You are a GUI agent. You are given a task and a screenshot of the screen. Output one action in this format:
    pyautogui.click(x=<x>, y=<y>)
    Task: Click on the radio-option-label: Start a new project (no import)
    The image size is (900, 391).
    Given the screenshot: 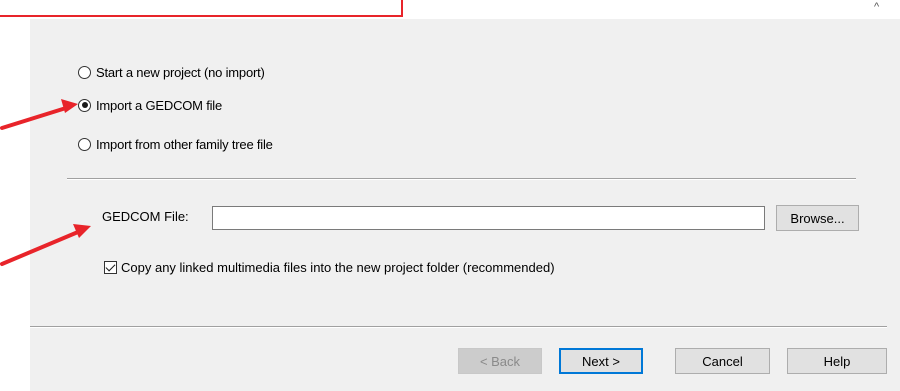 What is the action you would take?
    pyautogui.click(x=180, y=72)
    